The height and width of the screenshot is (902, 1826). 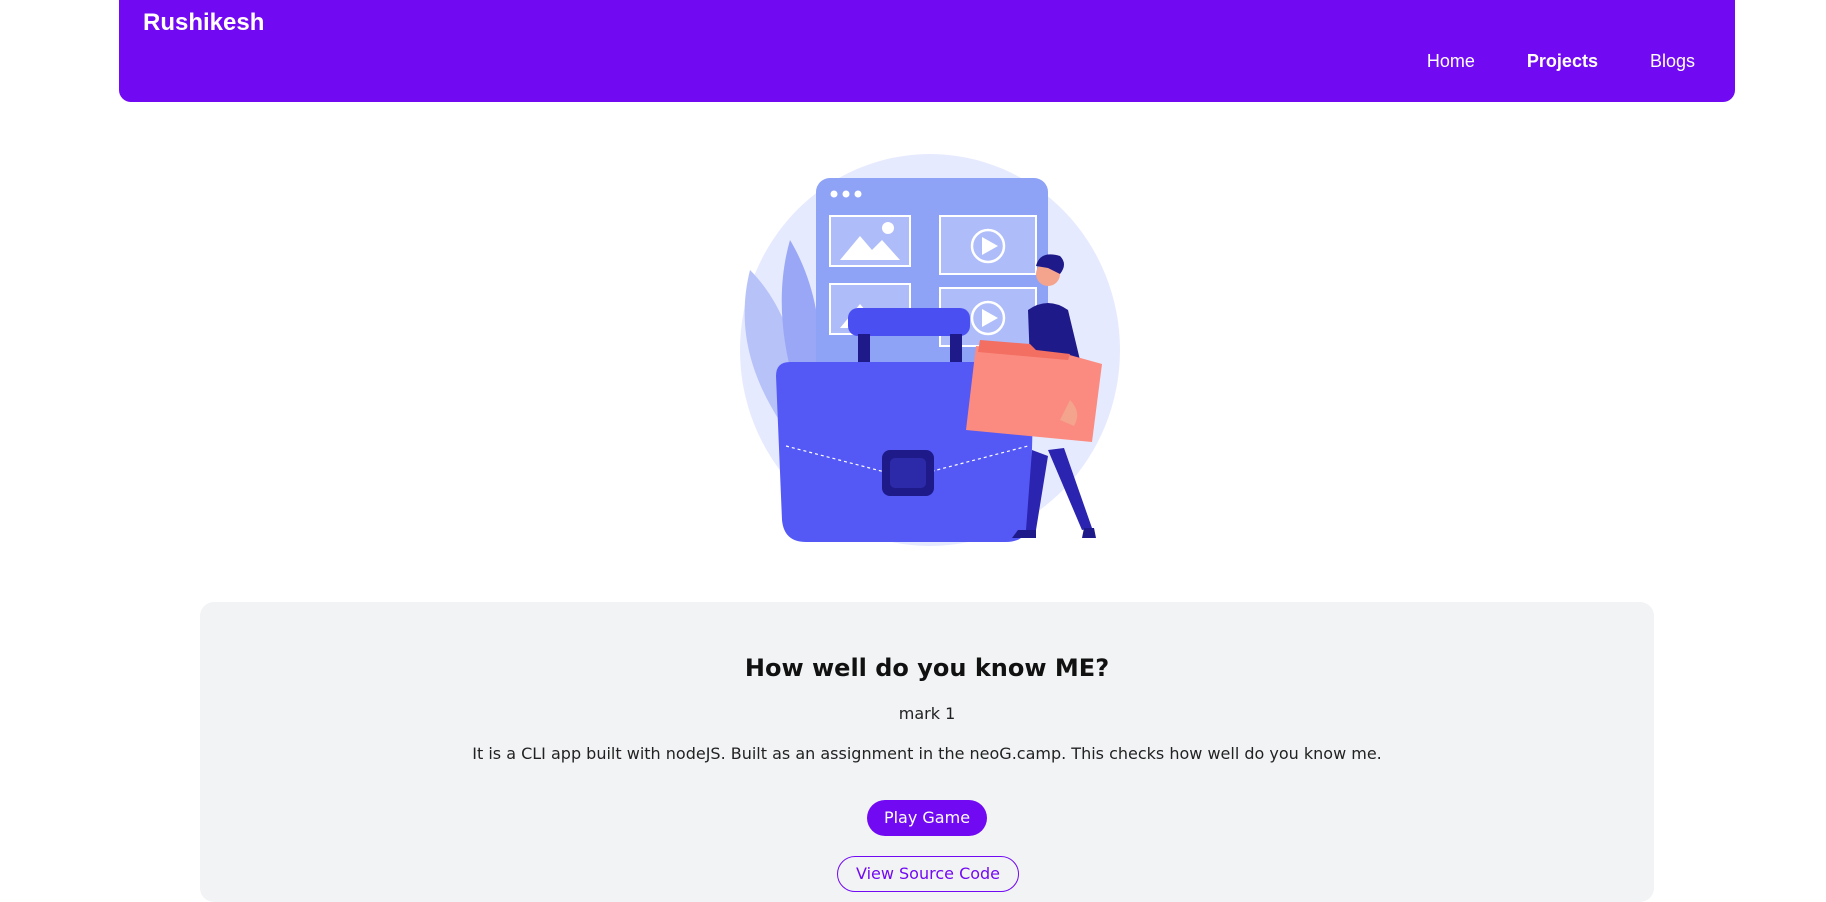 I want to click on hero-illustration, so click(x=930, y=350).